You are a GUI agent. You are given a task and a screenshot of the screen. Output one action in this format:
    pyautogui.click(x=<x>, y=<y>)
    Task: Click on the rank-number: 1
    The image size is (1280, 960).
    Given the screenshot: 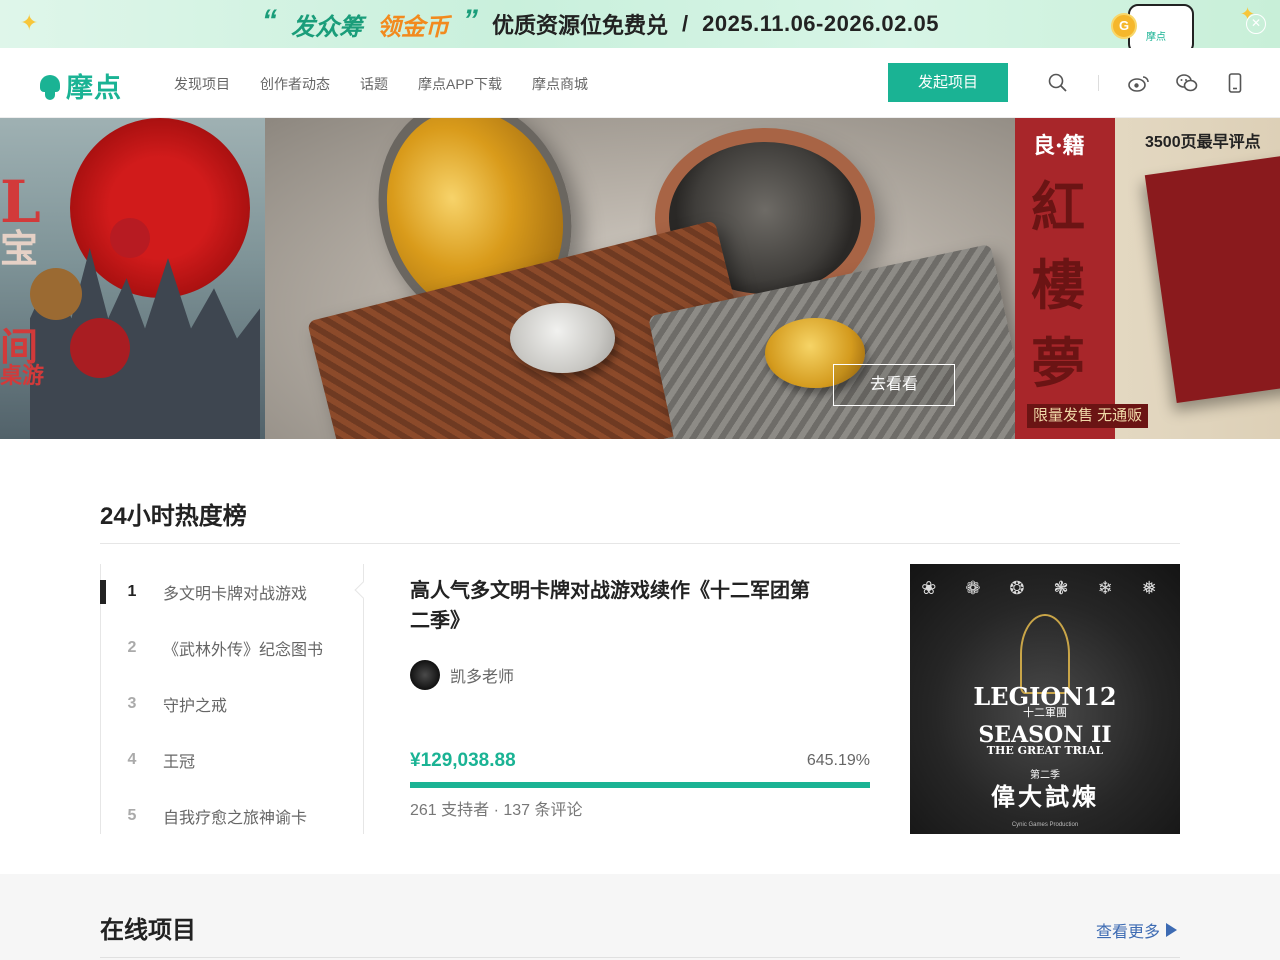 What is the action you would take?
    pyautogui.click(x=132, y=591)
    